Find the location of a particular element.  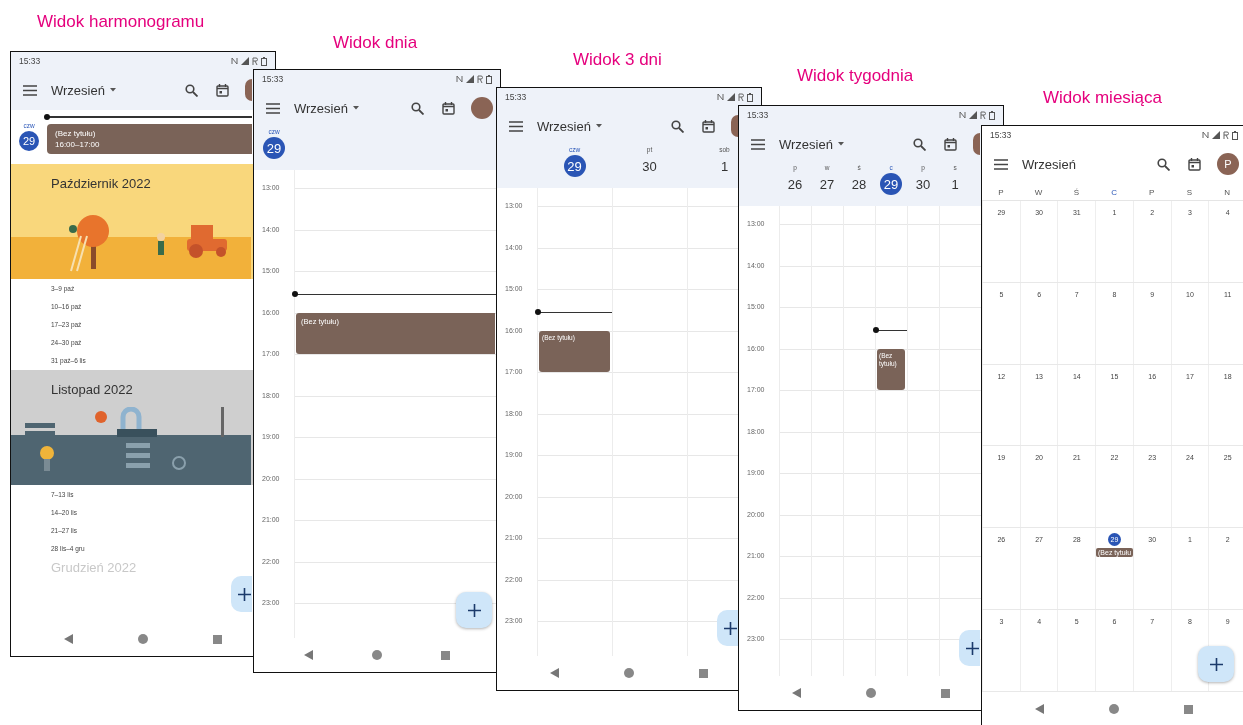

weekday-label: W is located at coordinates (1038, 192).